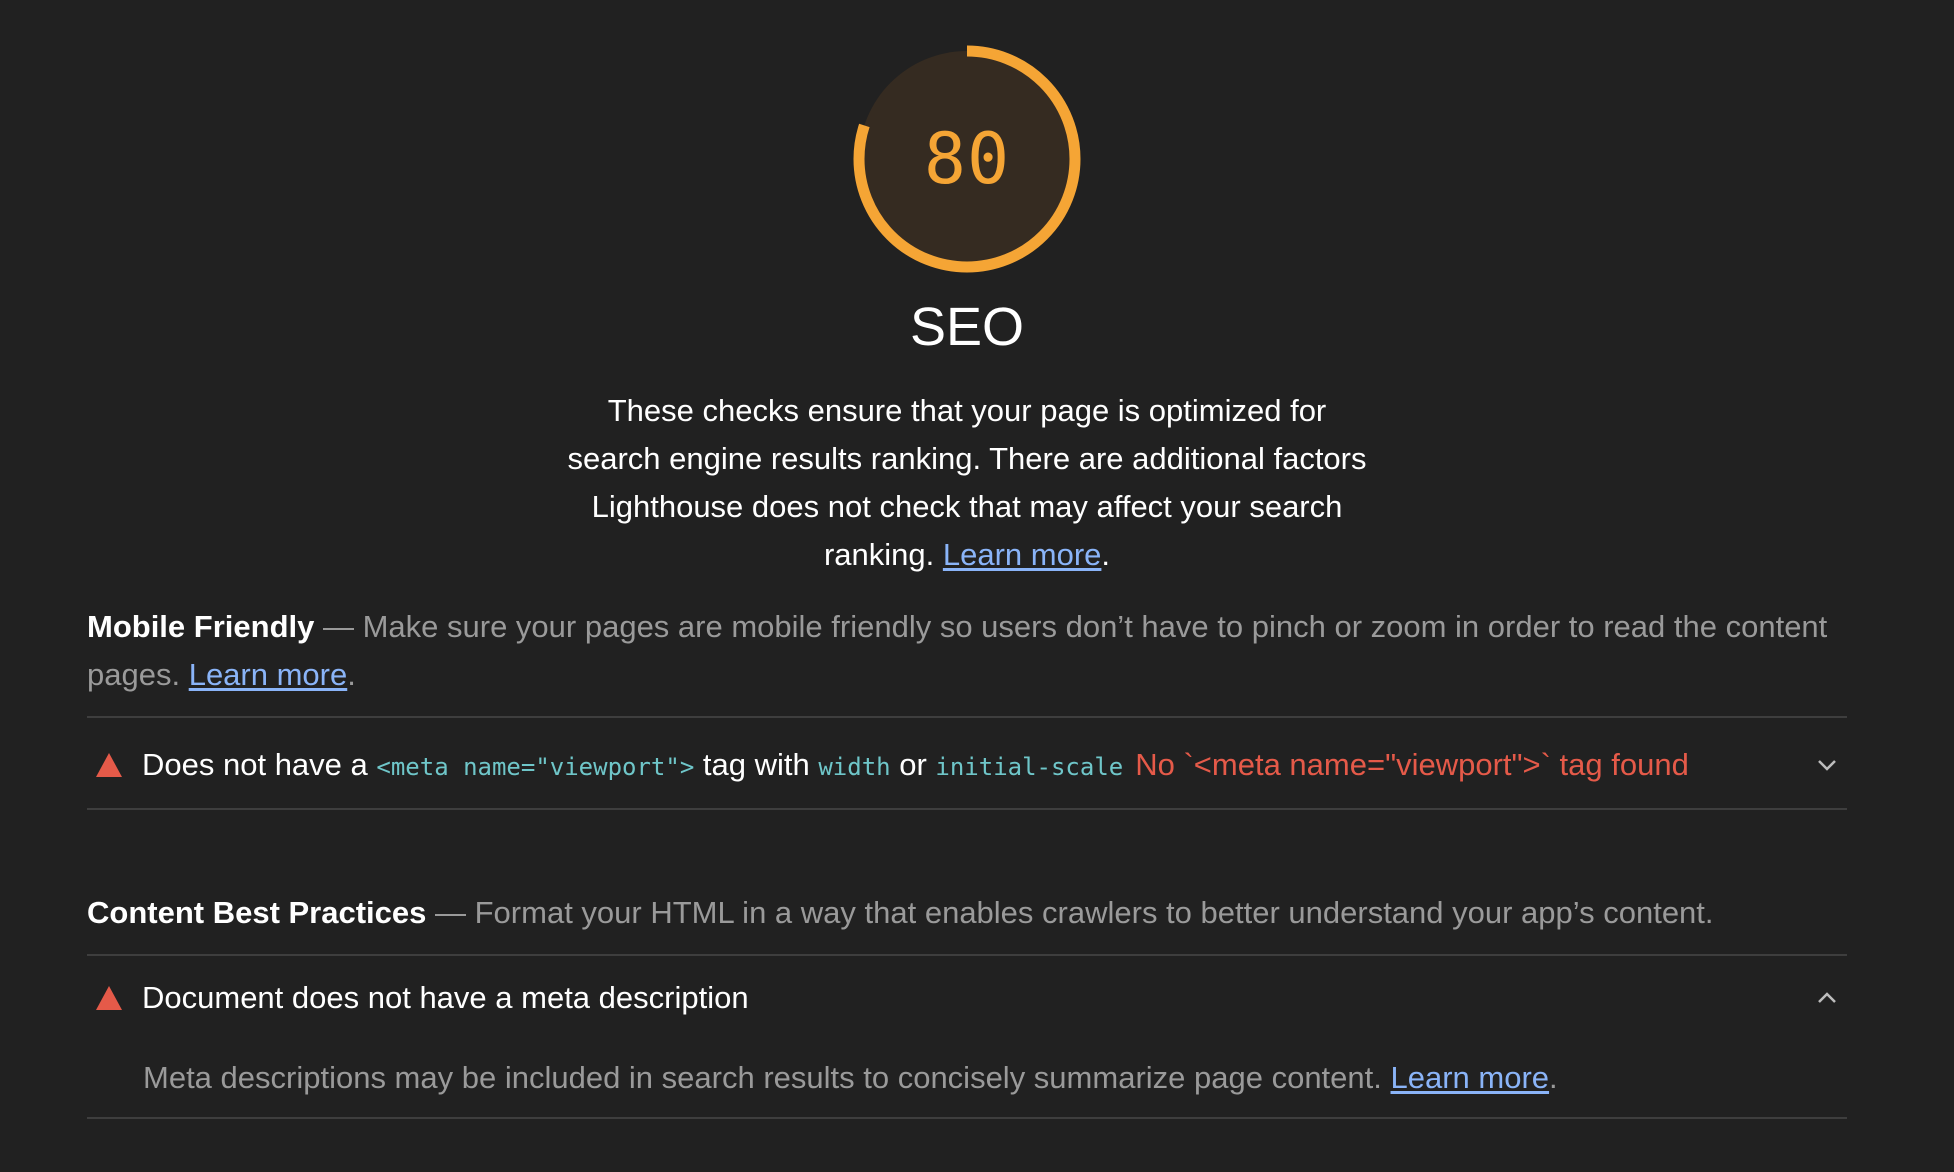 The height and width of the screenshot is (1172, 1954). I want to click on group-learn-more-link: Learn more, so click(268, 674).